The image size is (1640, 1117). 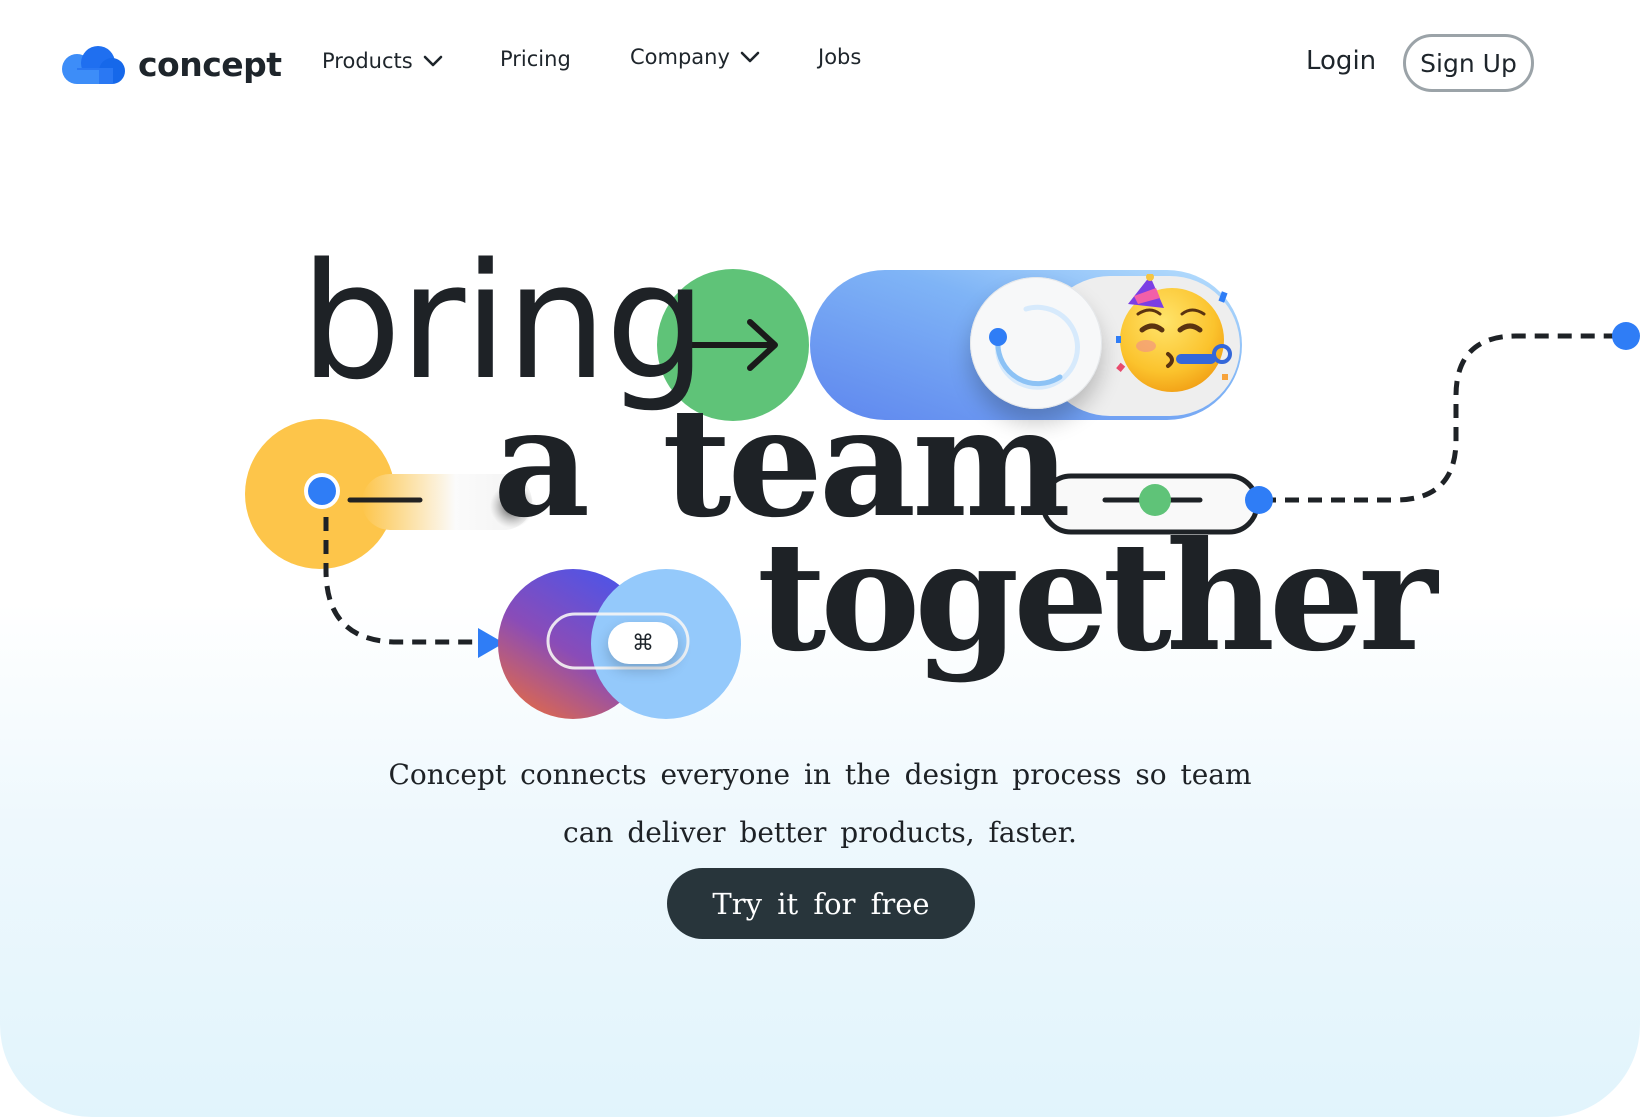 What do you see at coordinates (367, 61) in the screenshot?
I see `nav-products-label: Products` at bounding box center [367, 61].